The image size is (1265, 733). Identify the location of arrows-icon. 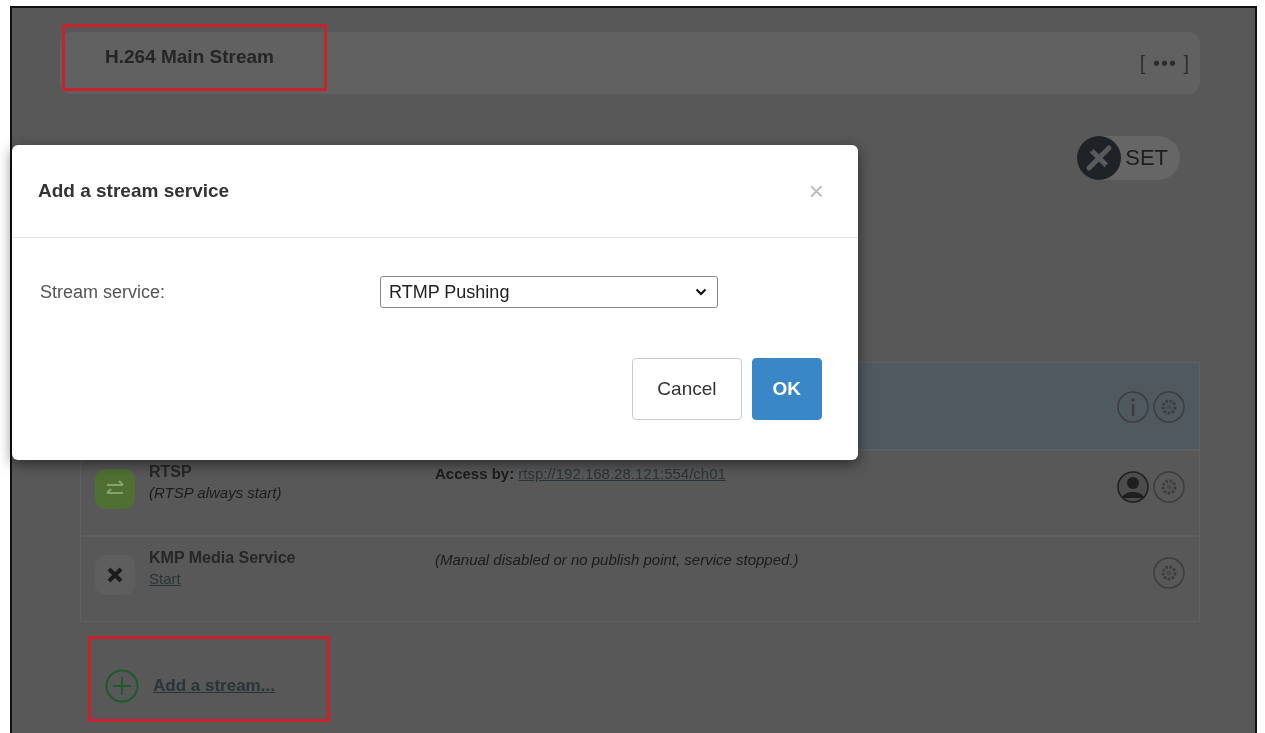
(115, 489).